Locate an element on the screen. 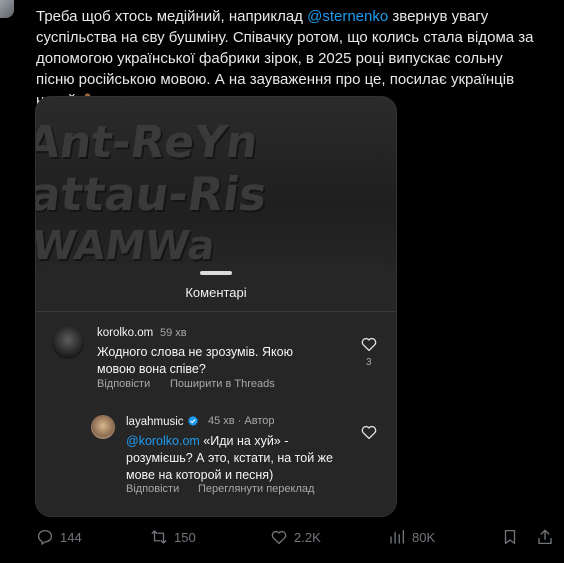 This screenshot has height=563, width=564. reply-count: 144 is located at coordinates (71, 537).